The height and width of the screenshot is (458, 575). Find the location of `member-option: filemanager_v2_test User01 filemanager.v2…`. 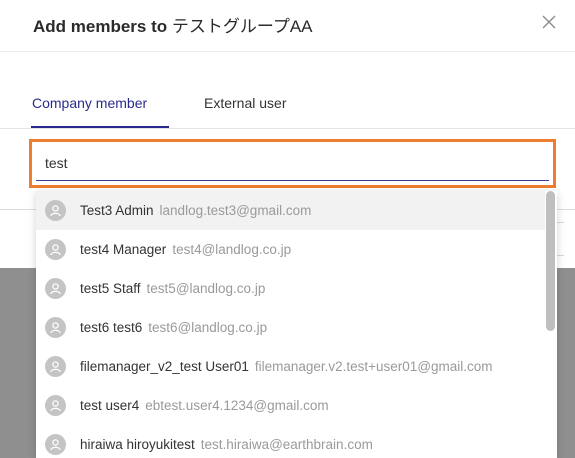

member-option: filemanager_v2_test User01 filemanager.v2… is located at coordinates (290, 366).